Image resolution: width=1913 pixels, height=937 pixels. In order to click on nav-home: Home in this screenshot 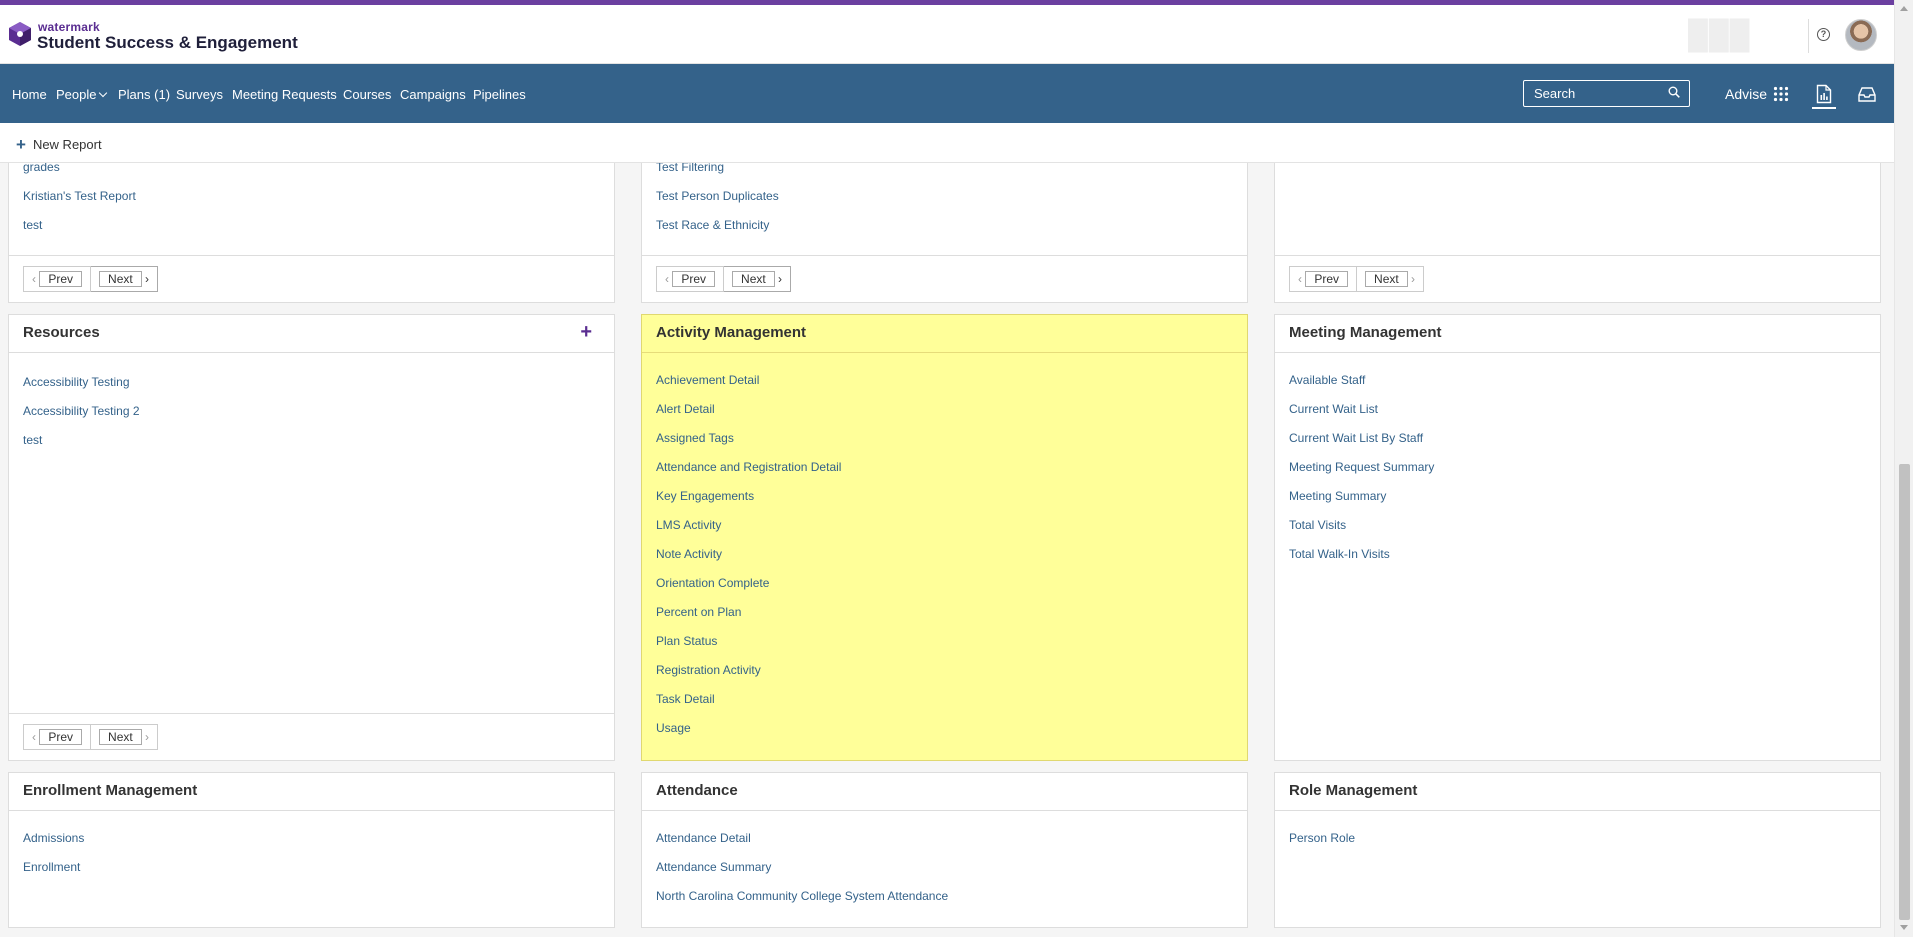, I will do `click(29, 94)`.